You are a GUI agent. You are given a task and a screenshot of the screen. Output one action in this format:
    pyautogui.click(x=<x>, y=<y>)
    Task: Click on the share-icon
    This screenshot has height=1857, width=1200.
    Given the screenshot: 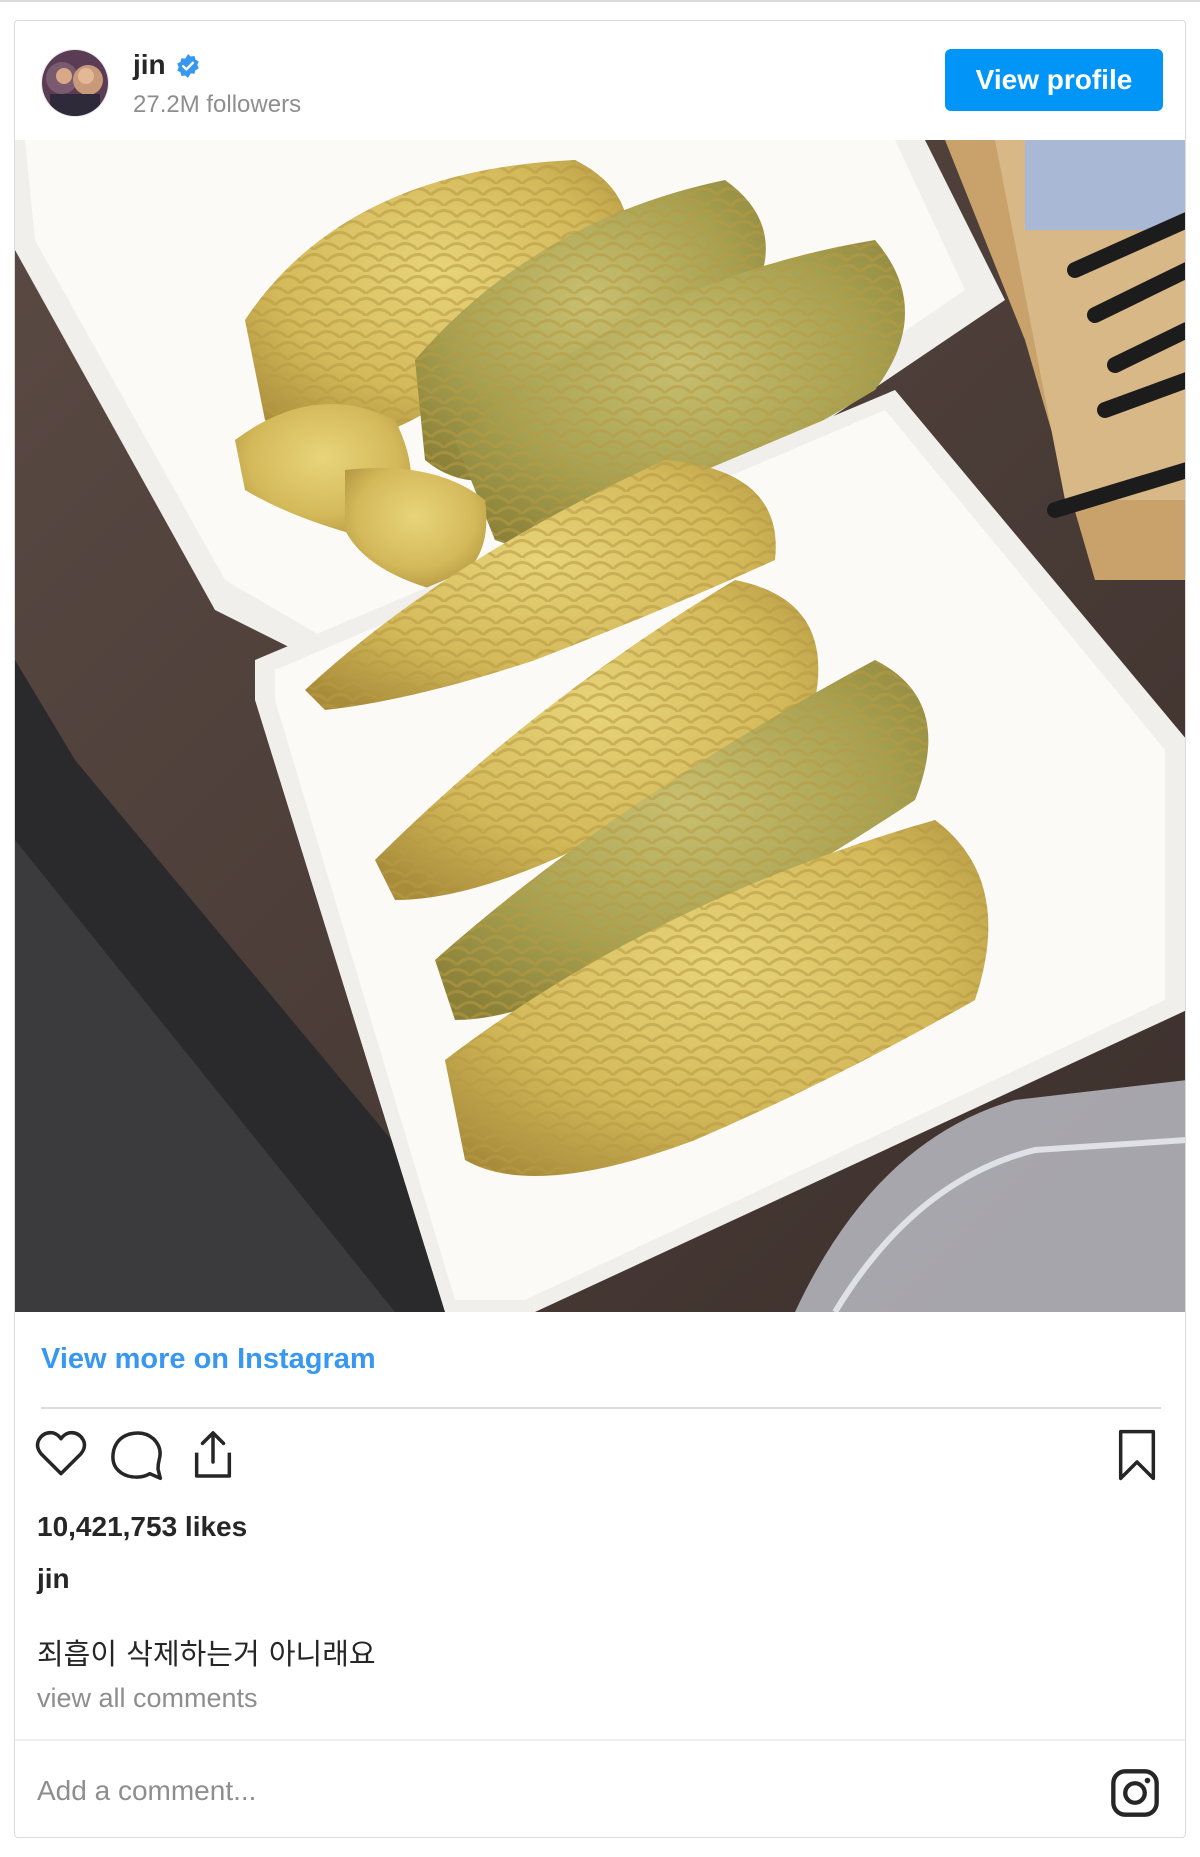 What is the action you would take?
    pyautogui.click(x=213, y=1455)
    